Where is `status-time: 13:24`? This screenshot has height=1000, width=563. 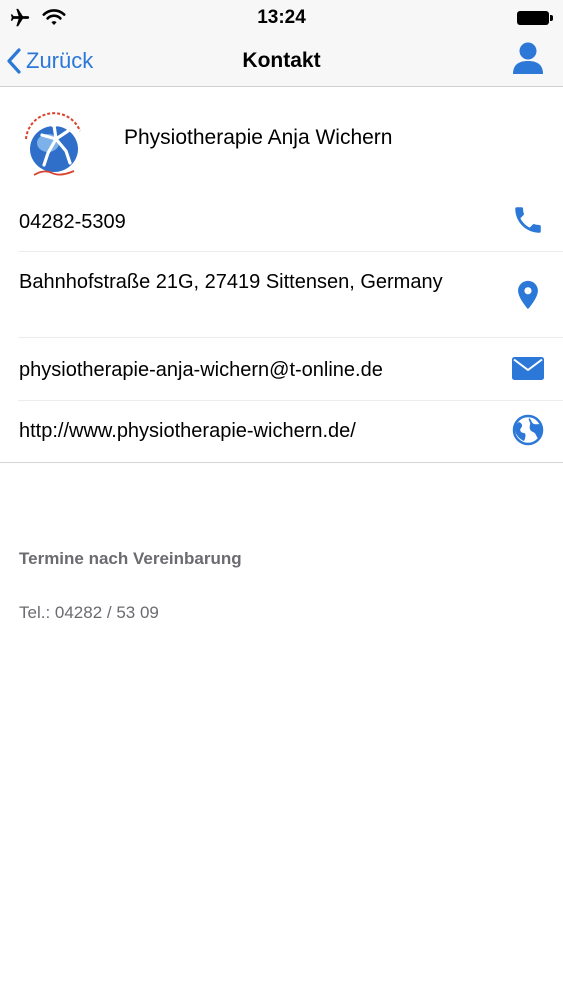
status-time: 13:24 is located at coordinates (281, 17).